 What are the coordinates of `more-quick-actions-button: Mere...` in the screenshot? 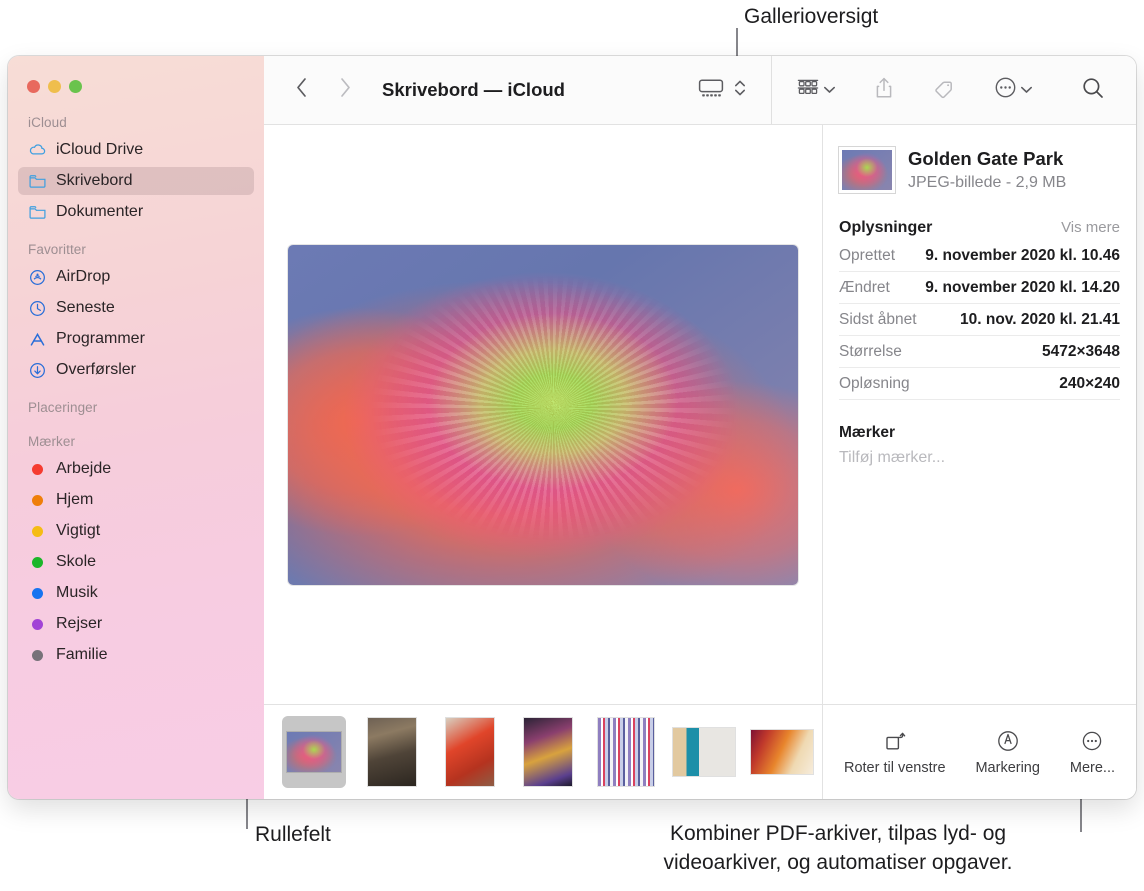 It's located at (1092, 752).